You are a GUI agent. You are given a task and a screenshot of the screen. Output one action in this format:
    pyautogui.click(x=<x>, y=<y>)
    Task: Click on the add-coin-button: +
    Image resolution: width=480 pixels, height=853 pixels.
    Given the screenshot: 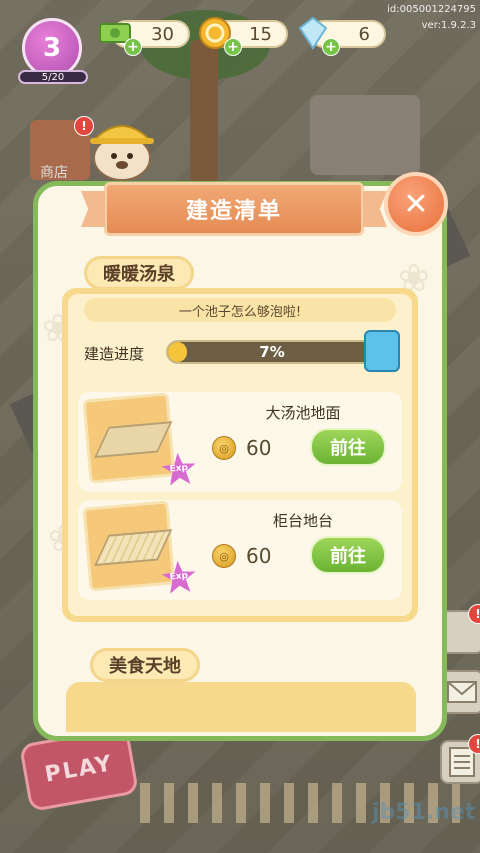 What is the action you would take?
    pyautogui.click(x=233, y=47)
    